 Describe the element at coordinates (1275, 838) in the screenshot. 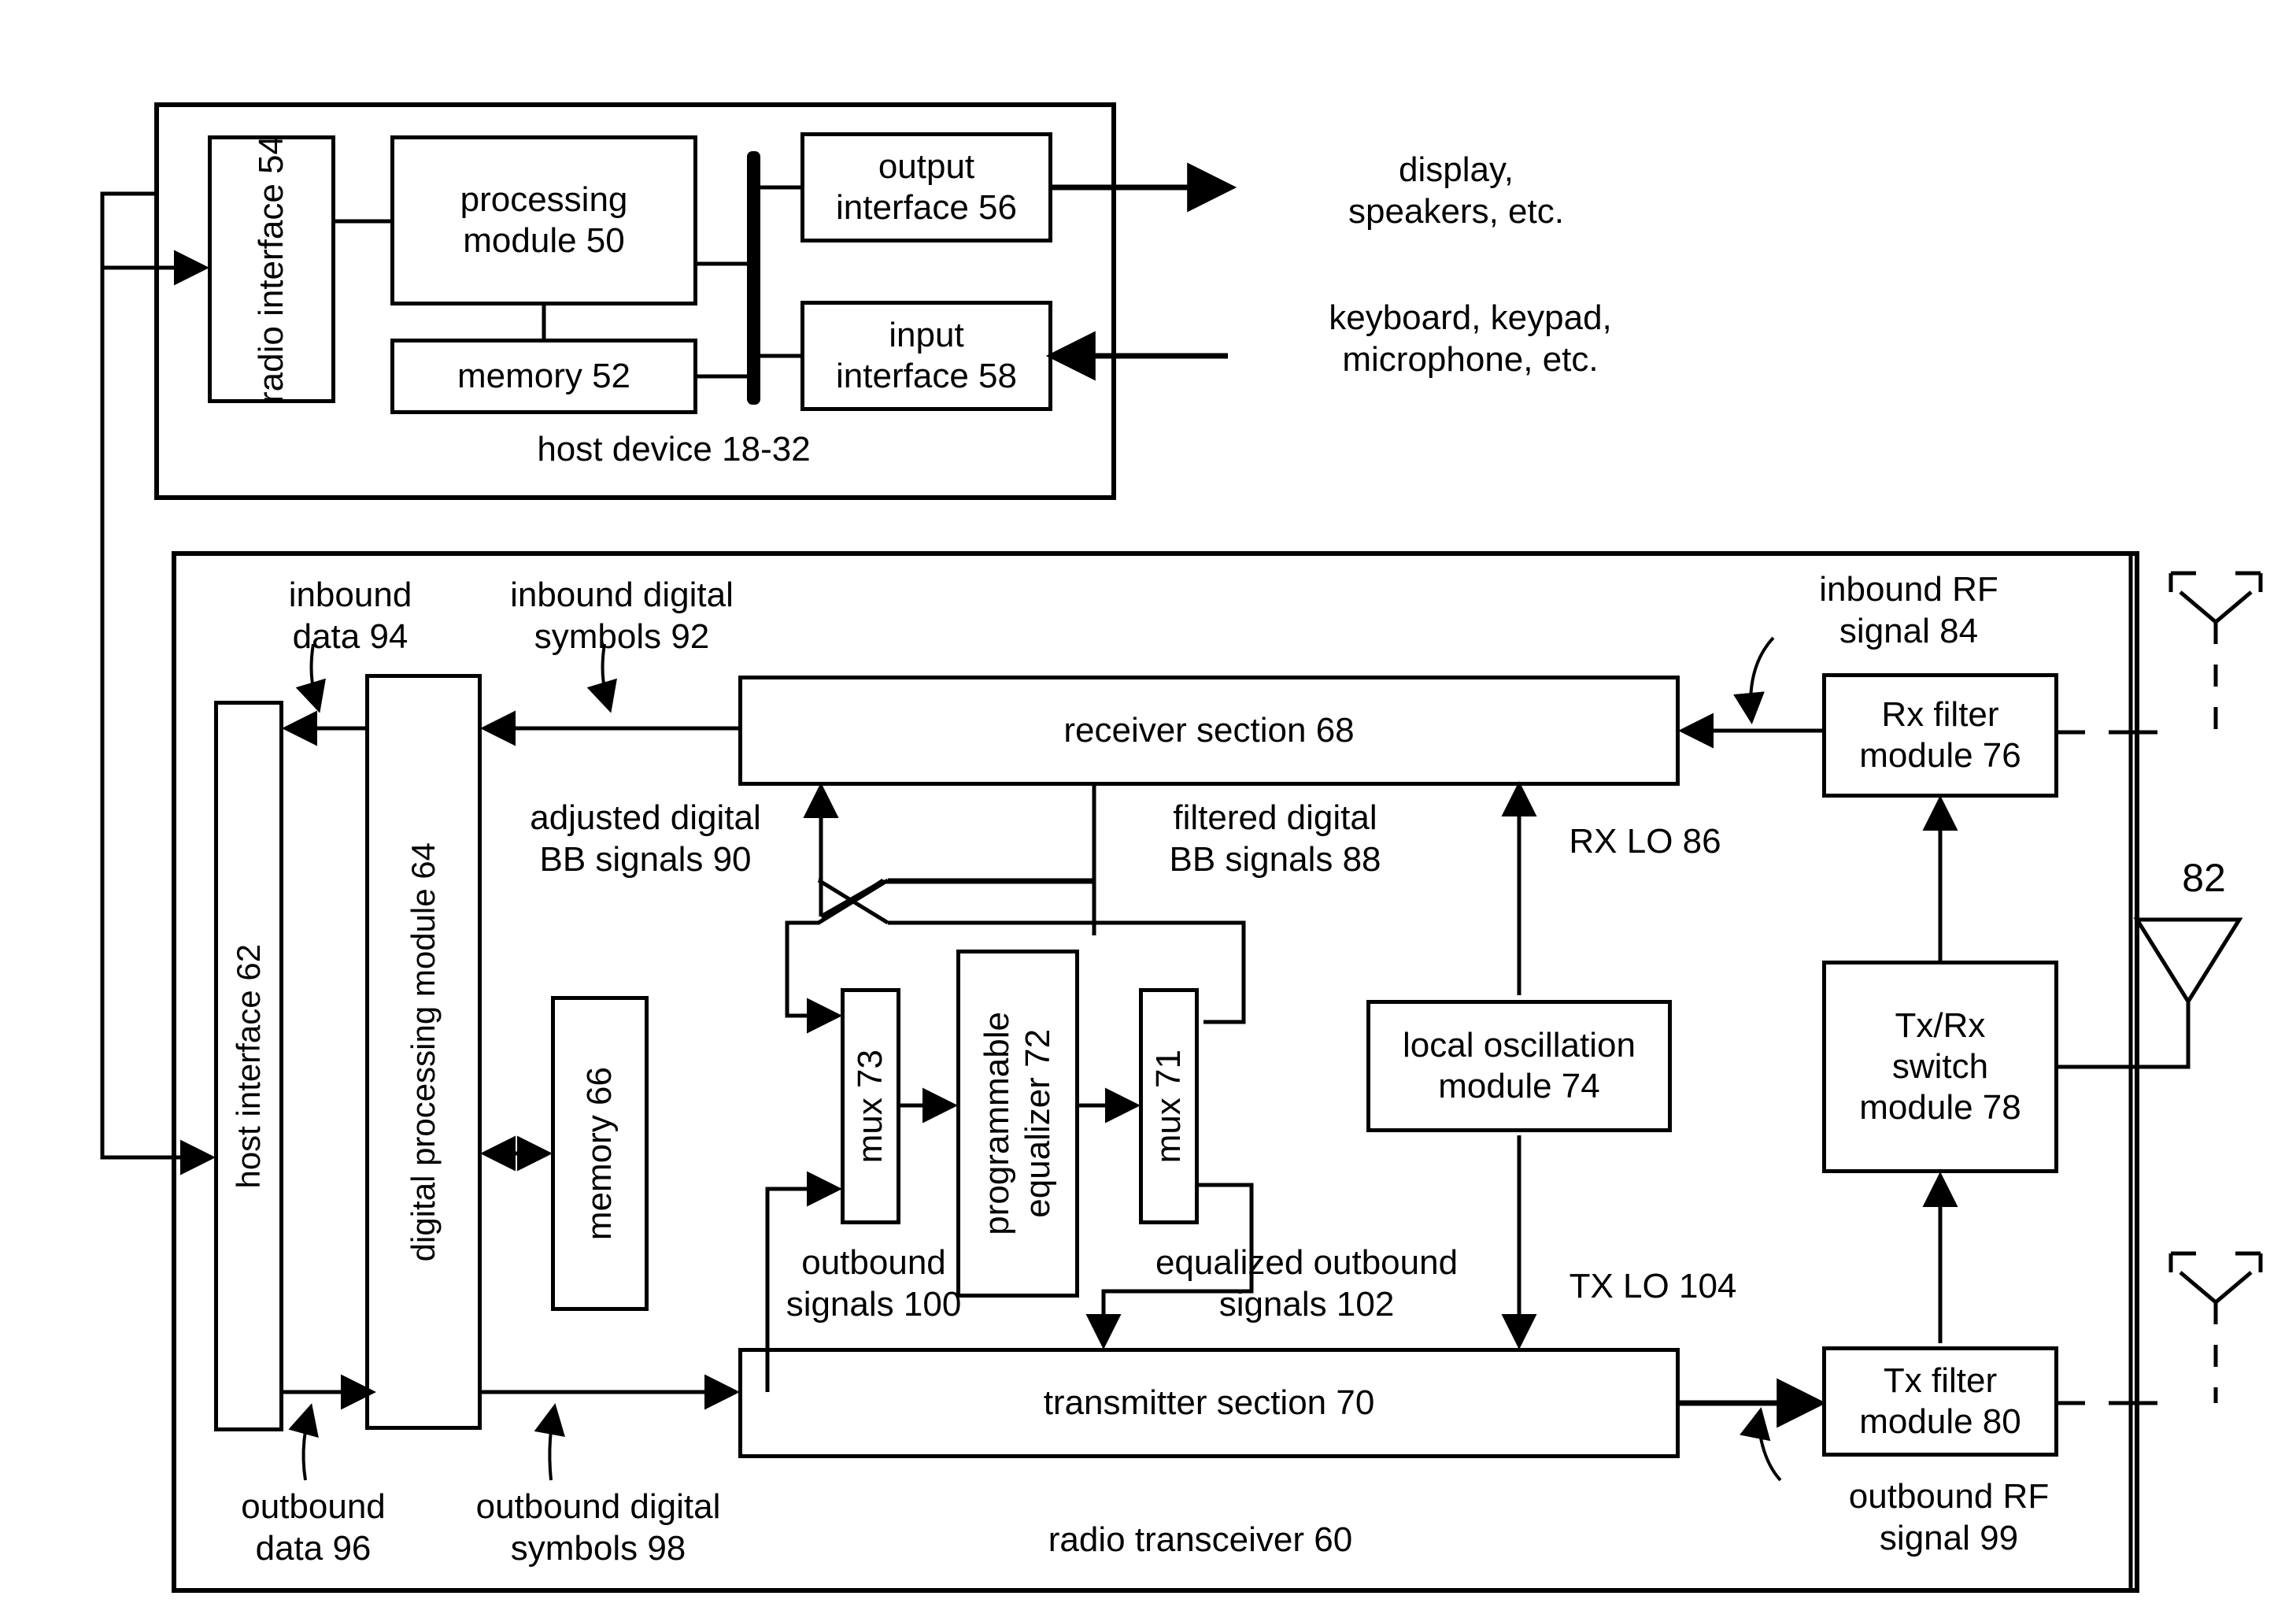

I see `label-filtered-digital-bb-signals-88: filtered digital BB signals 88` at that location.